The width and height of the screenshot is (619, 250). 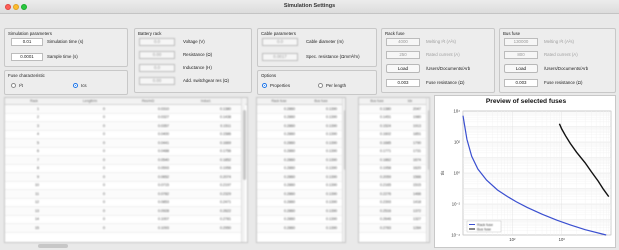 What do you see at coordinates (393, 118) in the screenshot?
I see `table-row: 0.1451 1980` at bounding box center [393, 118].